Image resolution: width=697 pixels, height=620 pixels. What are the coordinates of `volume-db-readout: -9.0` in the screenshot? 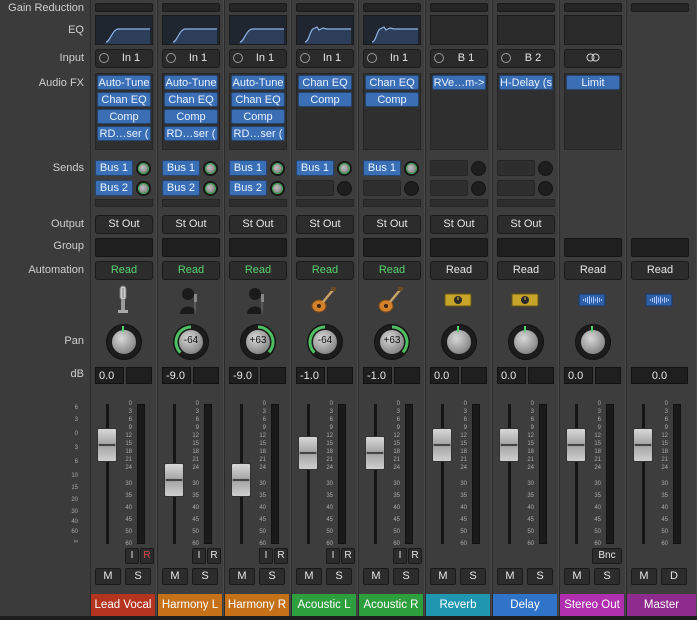 It's located at (243, 375).